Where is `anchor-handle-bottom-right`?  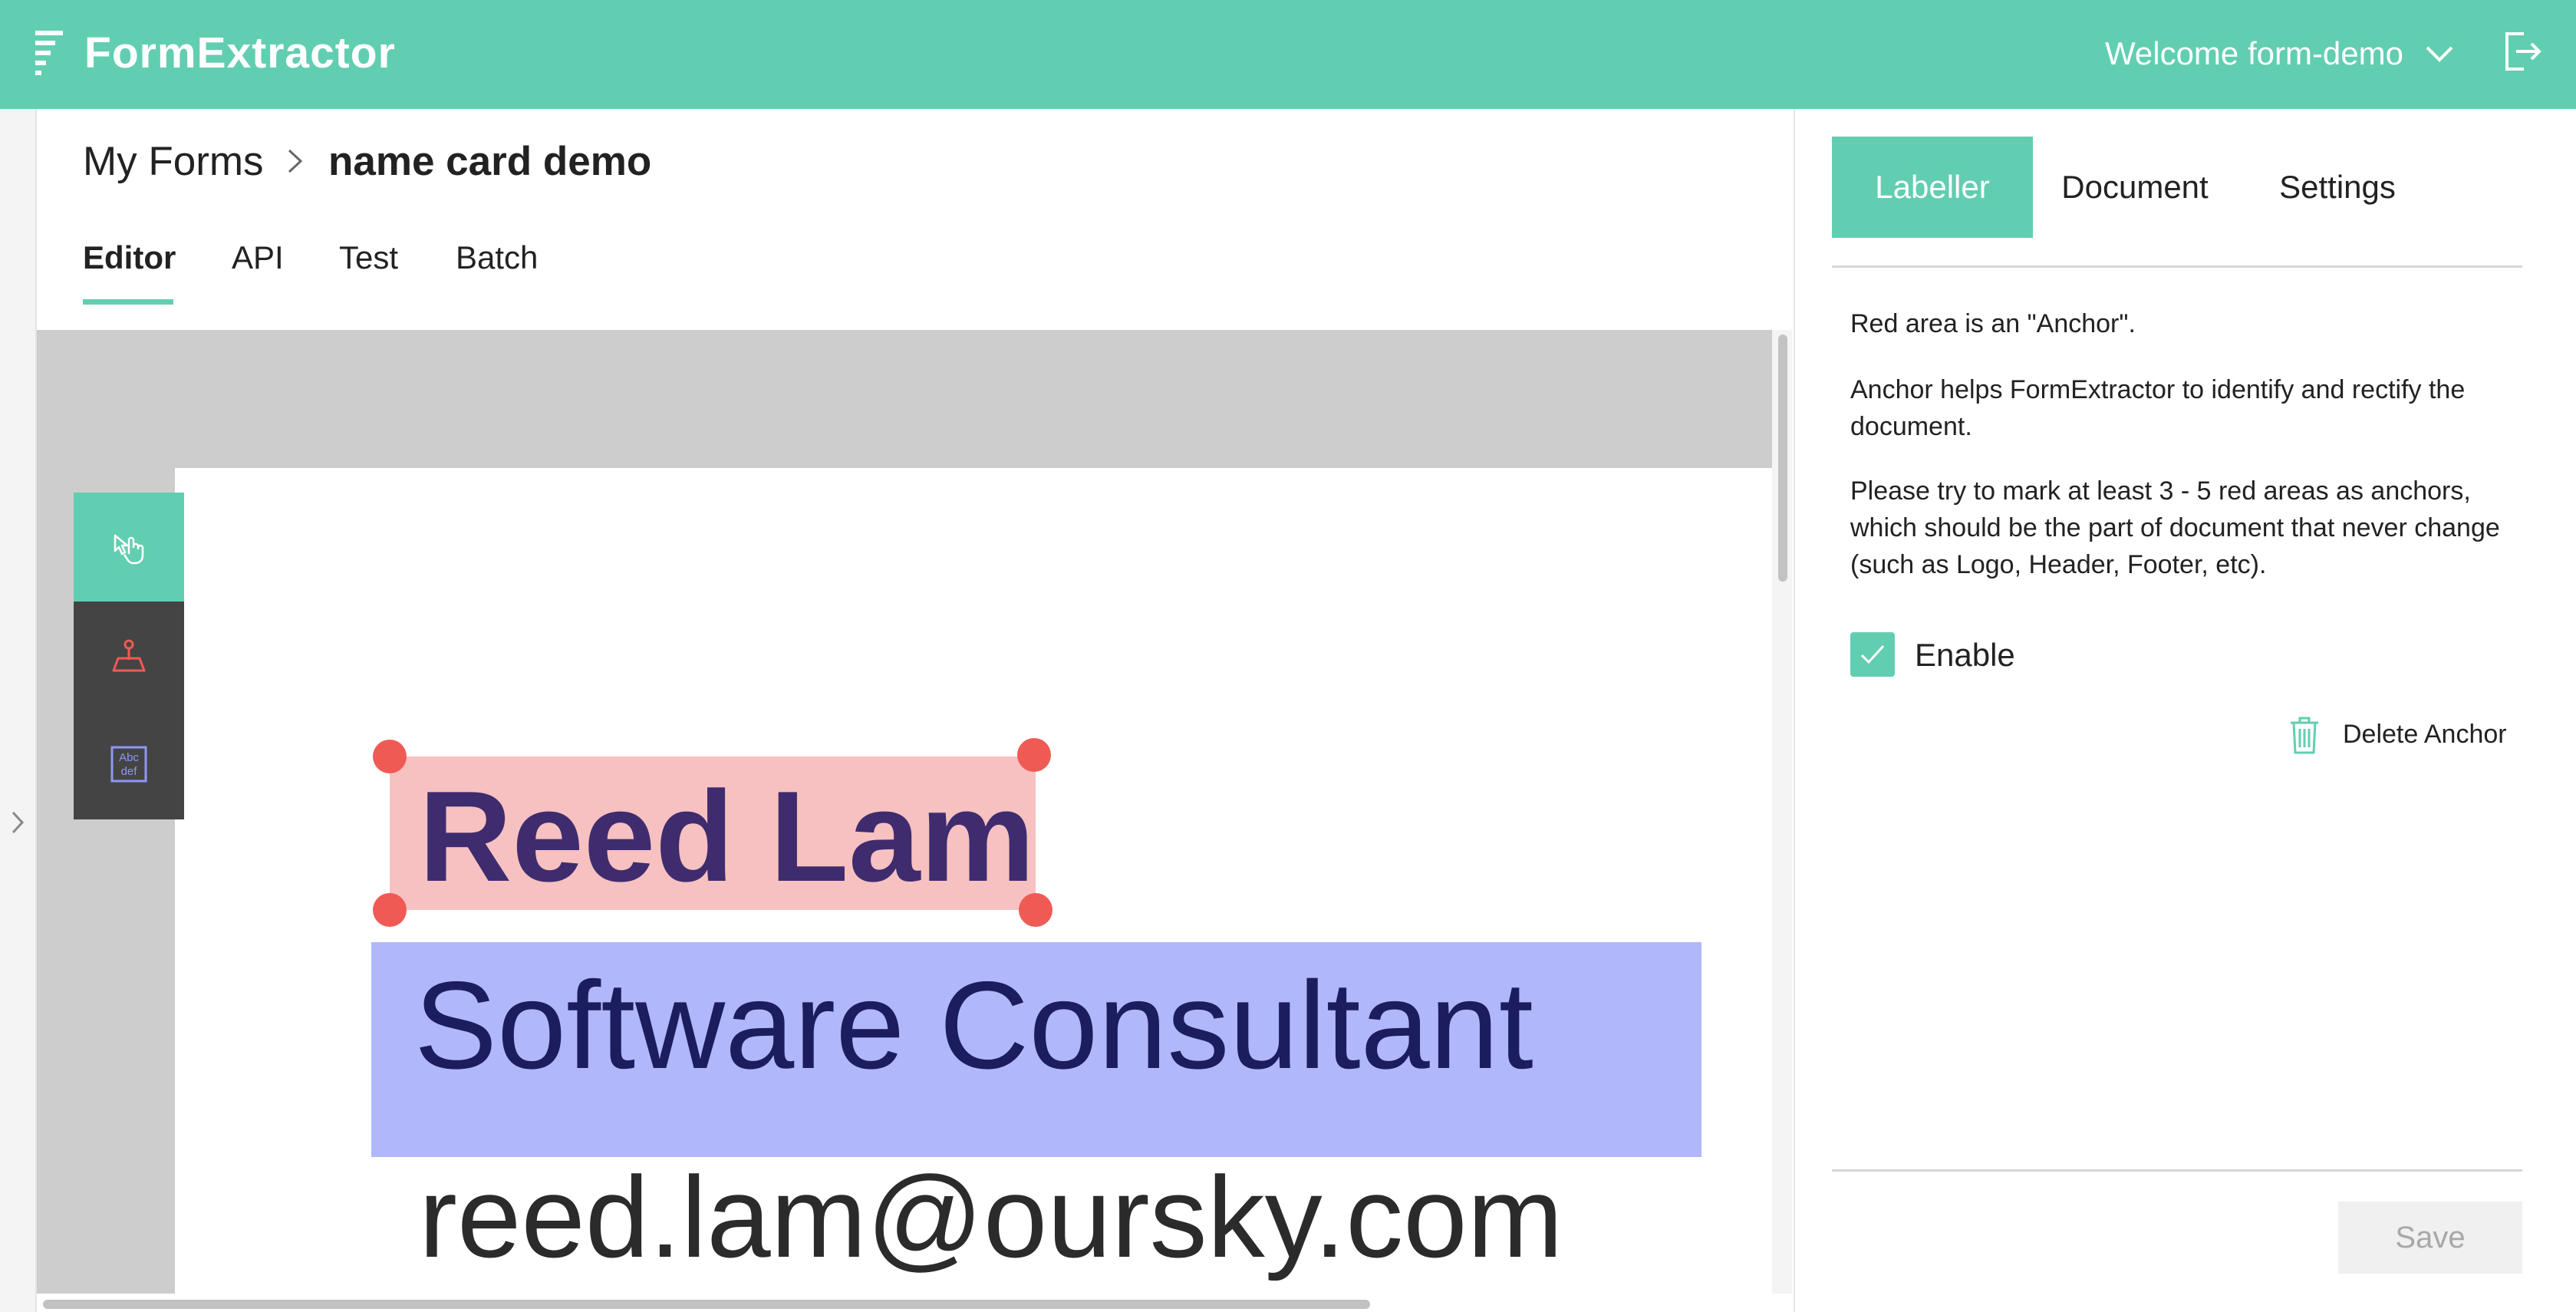 anchor-handle-bottom-right is located at coordinates (1035, 910).